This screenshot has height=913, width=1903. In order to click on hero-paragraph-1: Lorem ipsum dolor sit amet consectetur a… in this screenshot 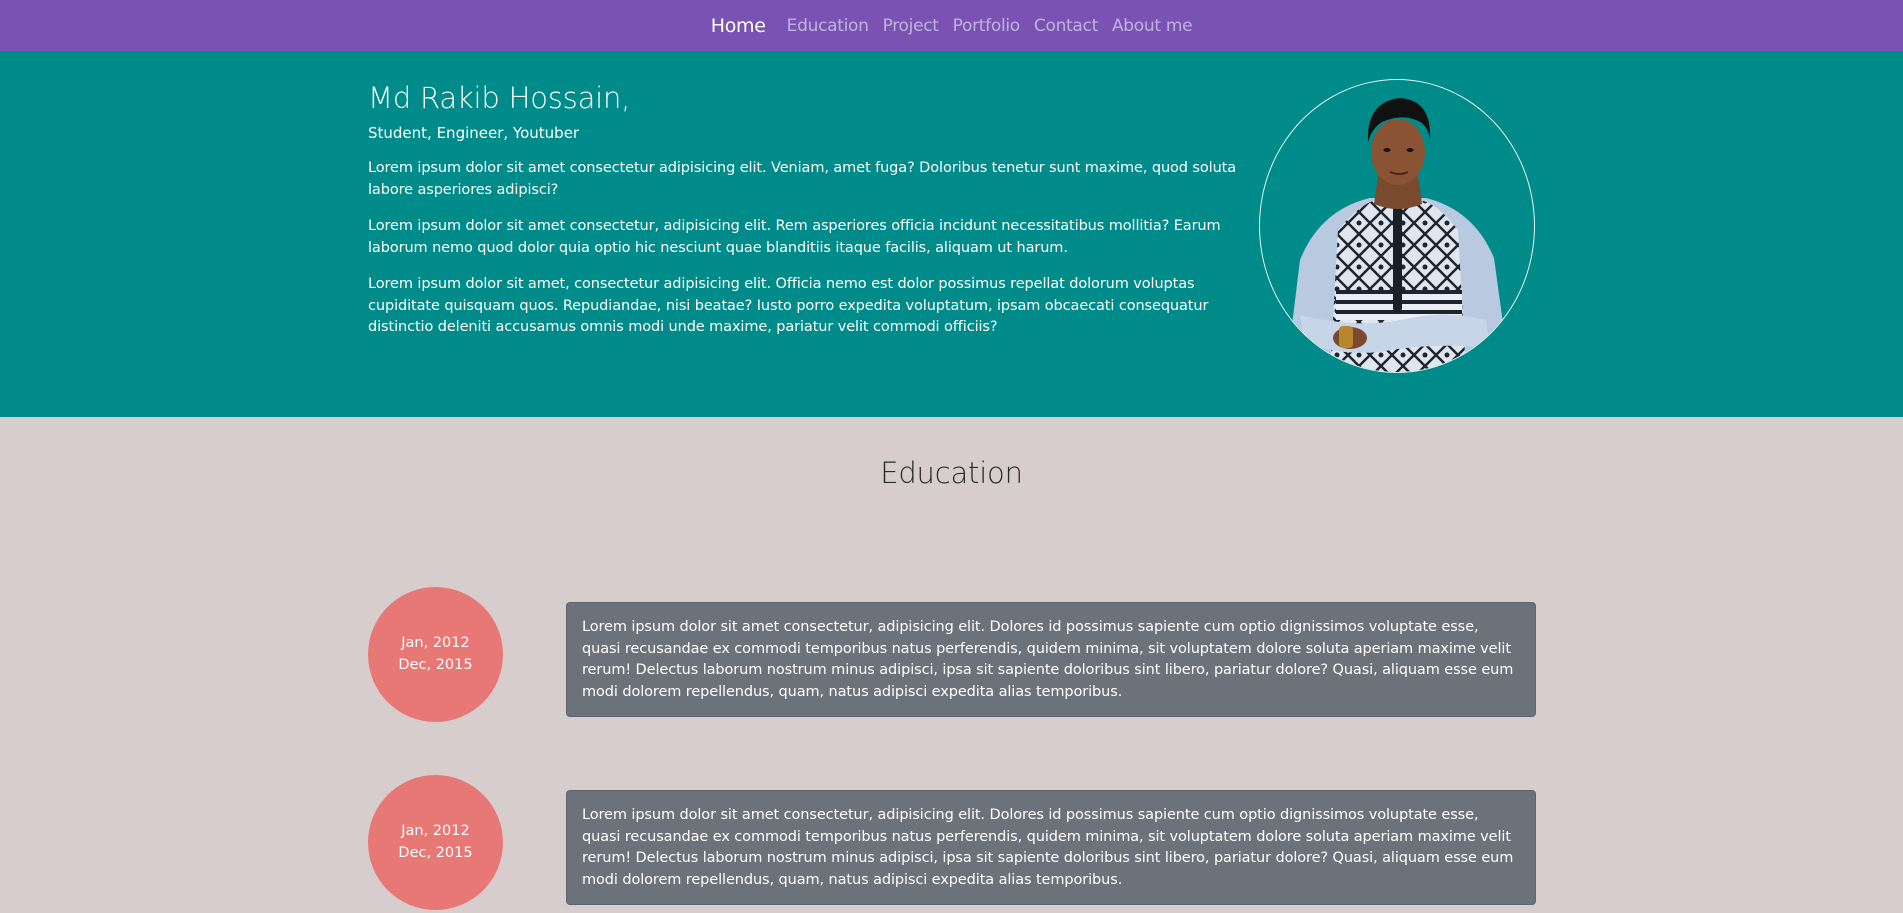, I will do `click(802, 179)`.